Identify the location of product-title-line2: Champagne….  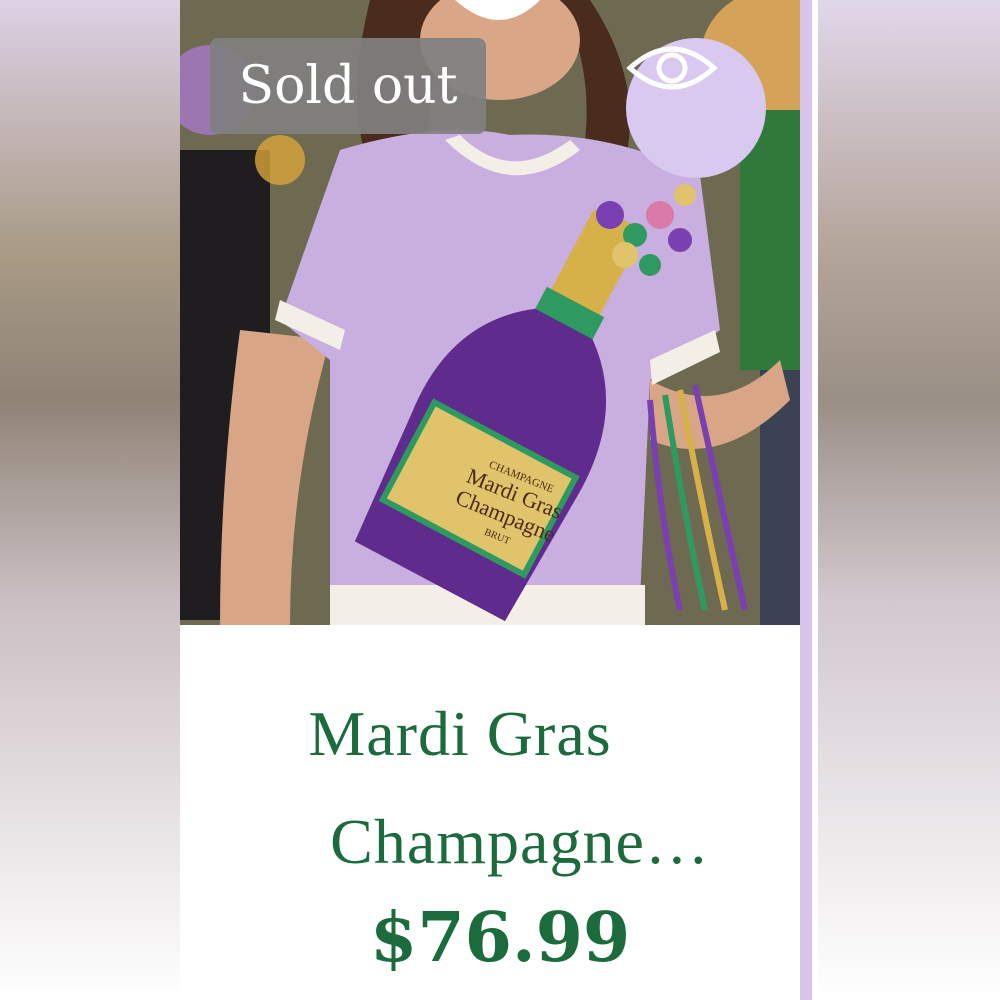
(520, 841).